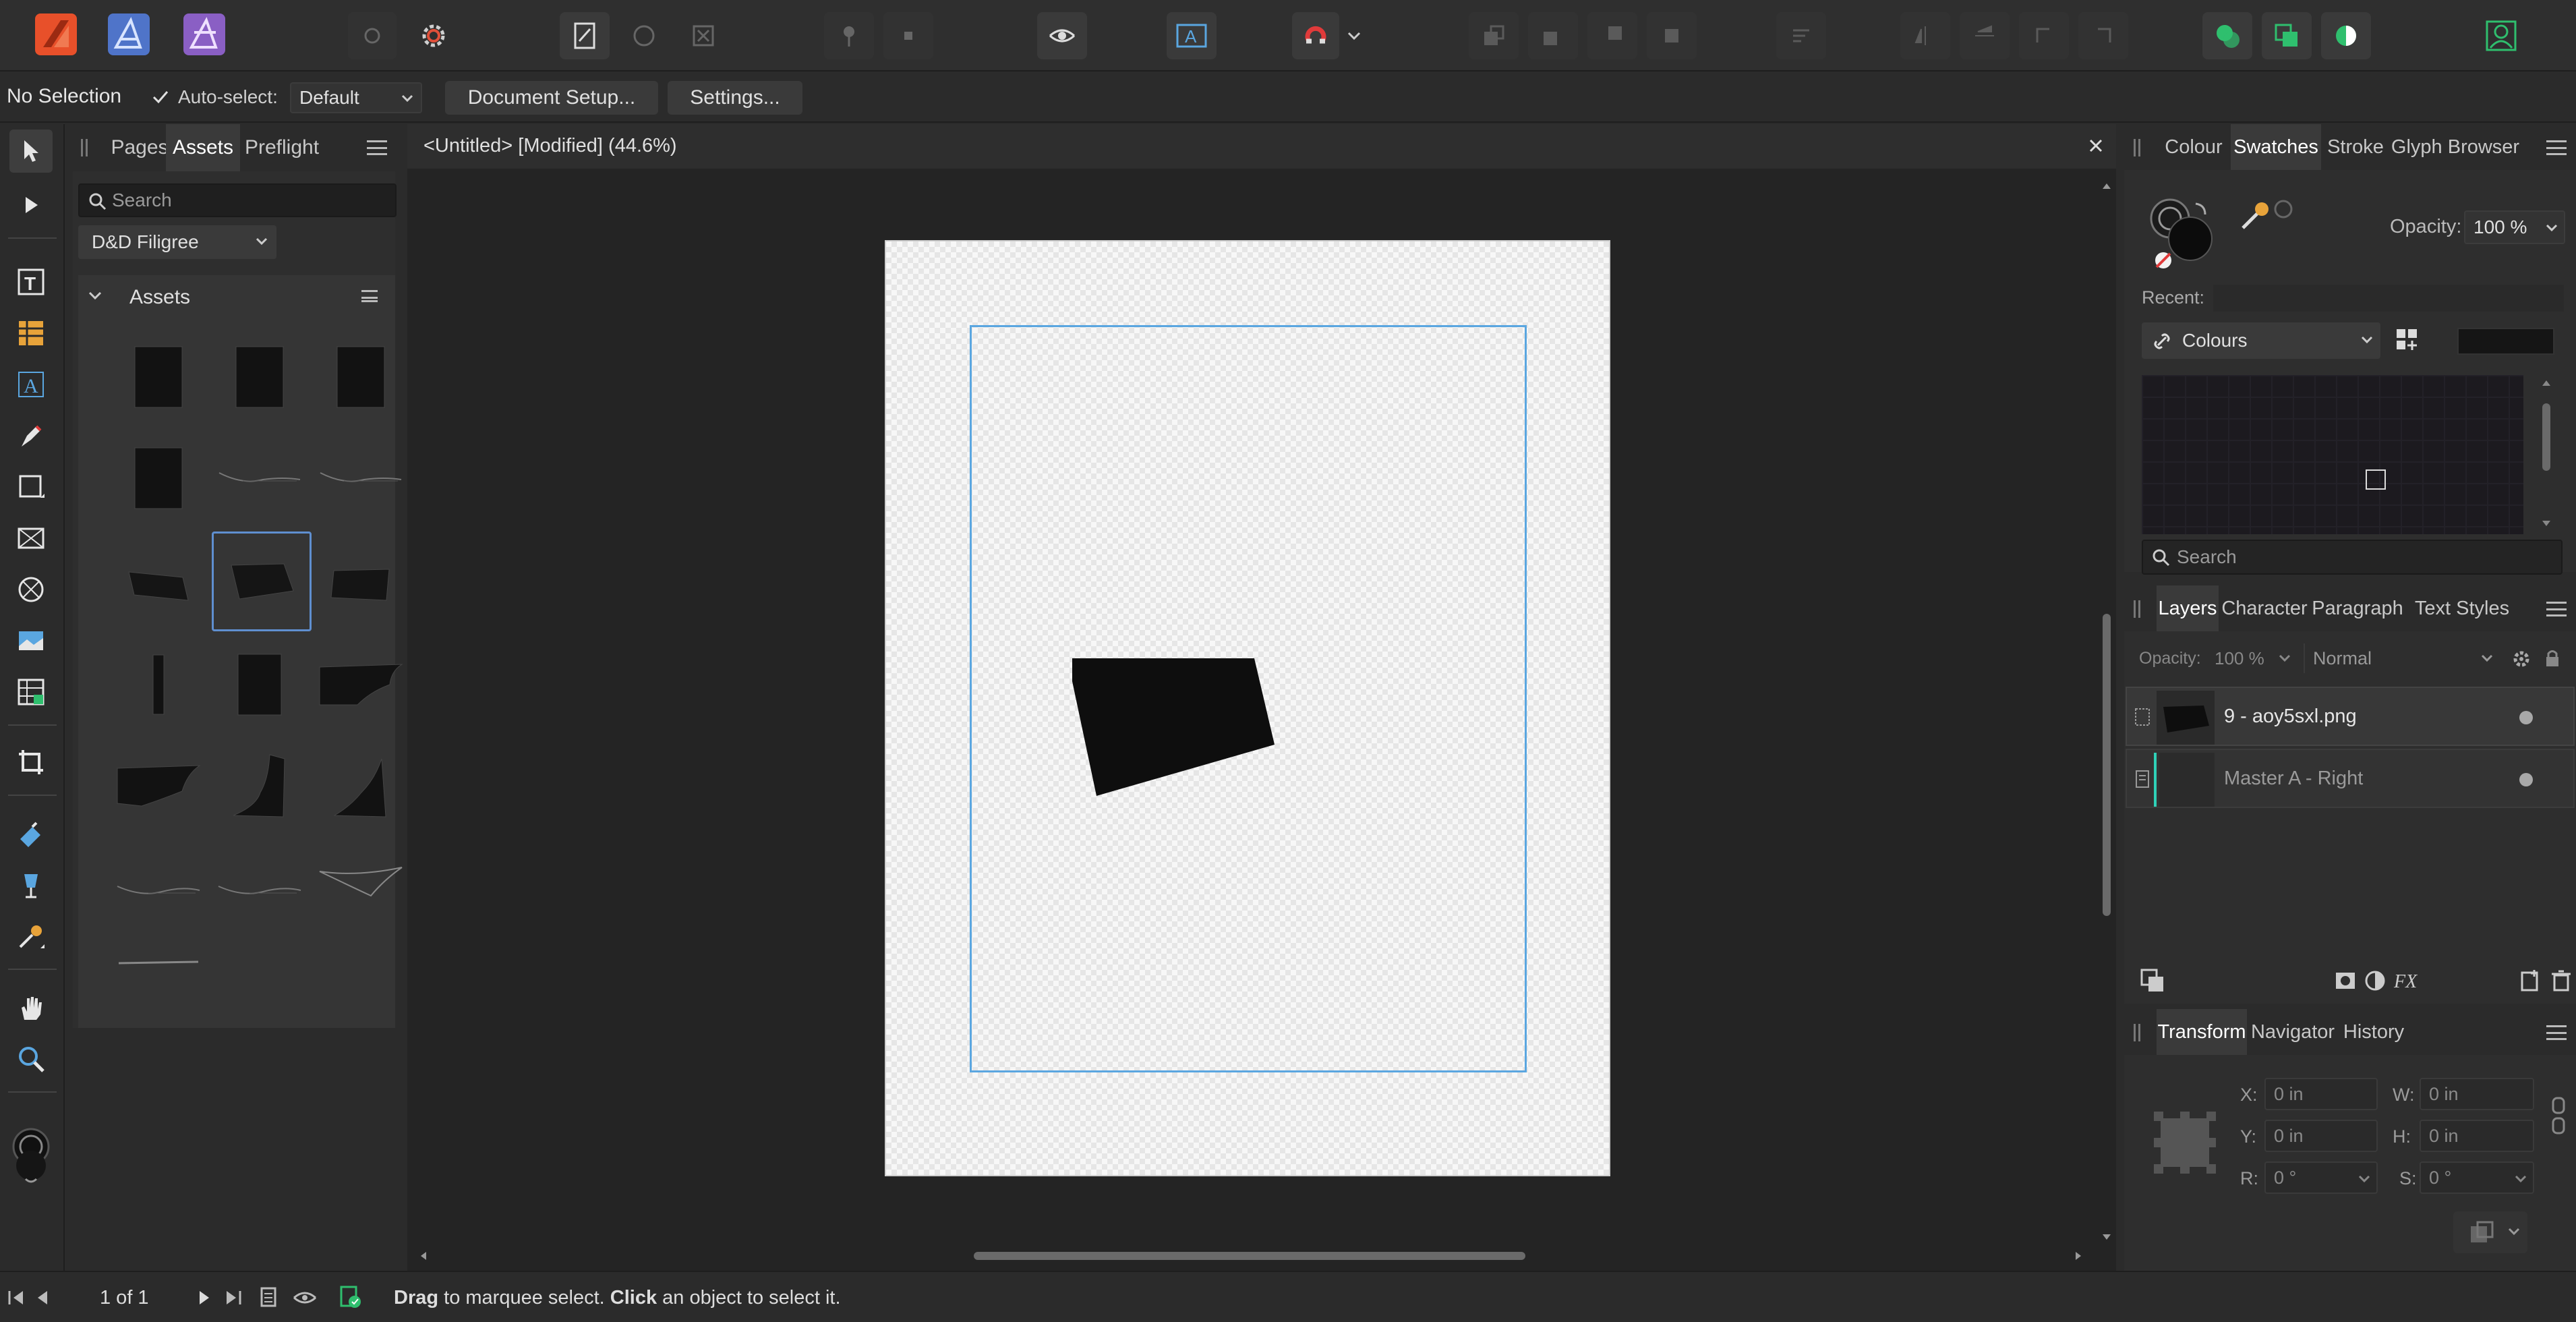 This screenshot has width=2576, height=1322. Describe the element at coordinates (1062, 35) in the screenshot. I see `preview-mode-icon` at that location.